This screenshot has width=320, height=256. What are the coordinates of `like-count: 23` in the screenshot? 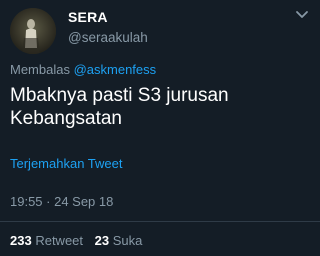 It's located at (102, 240).